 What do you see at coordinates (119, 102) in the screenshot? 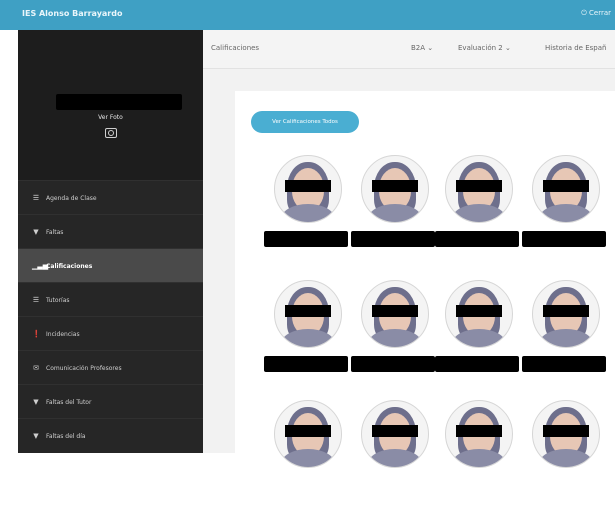
I see `redacted-user-name` at bounding box center [119, 102].